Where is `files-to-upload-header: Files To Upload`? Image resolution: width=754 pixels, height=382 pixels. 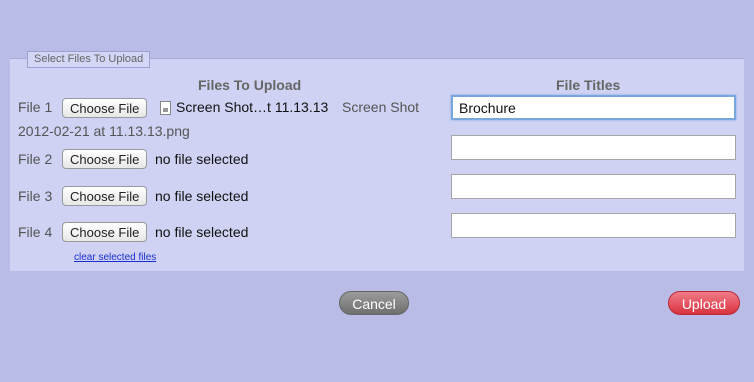 files-to-upload-header: Files To Upload is located at coordinates (250, 85).